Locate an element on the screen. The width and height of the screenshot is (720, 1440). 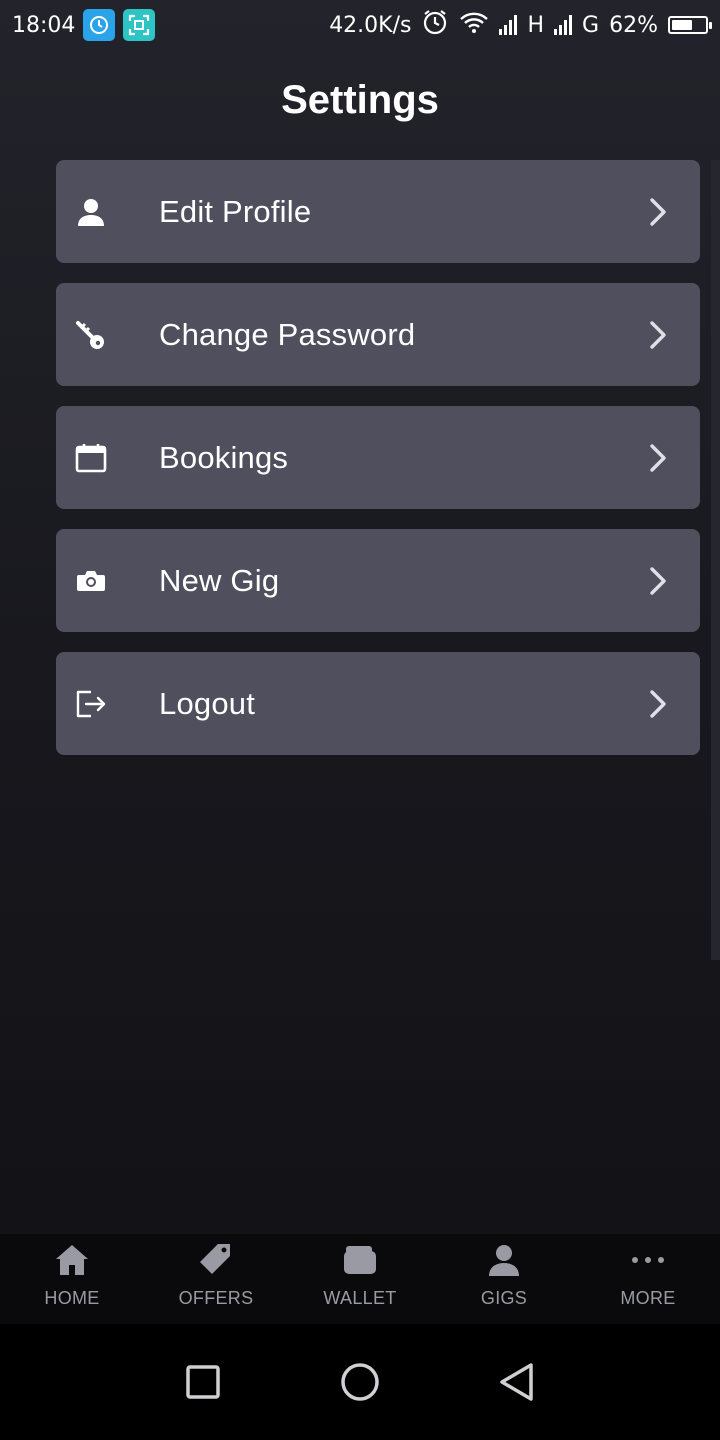
battery-icon is located at coordinates (690, 25).